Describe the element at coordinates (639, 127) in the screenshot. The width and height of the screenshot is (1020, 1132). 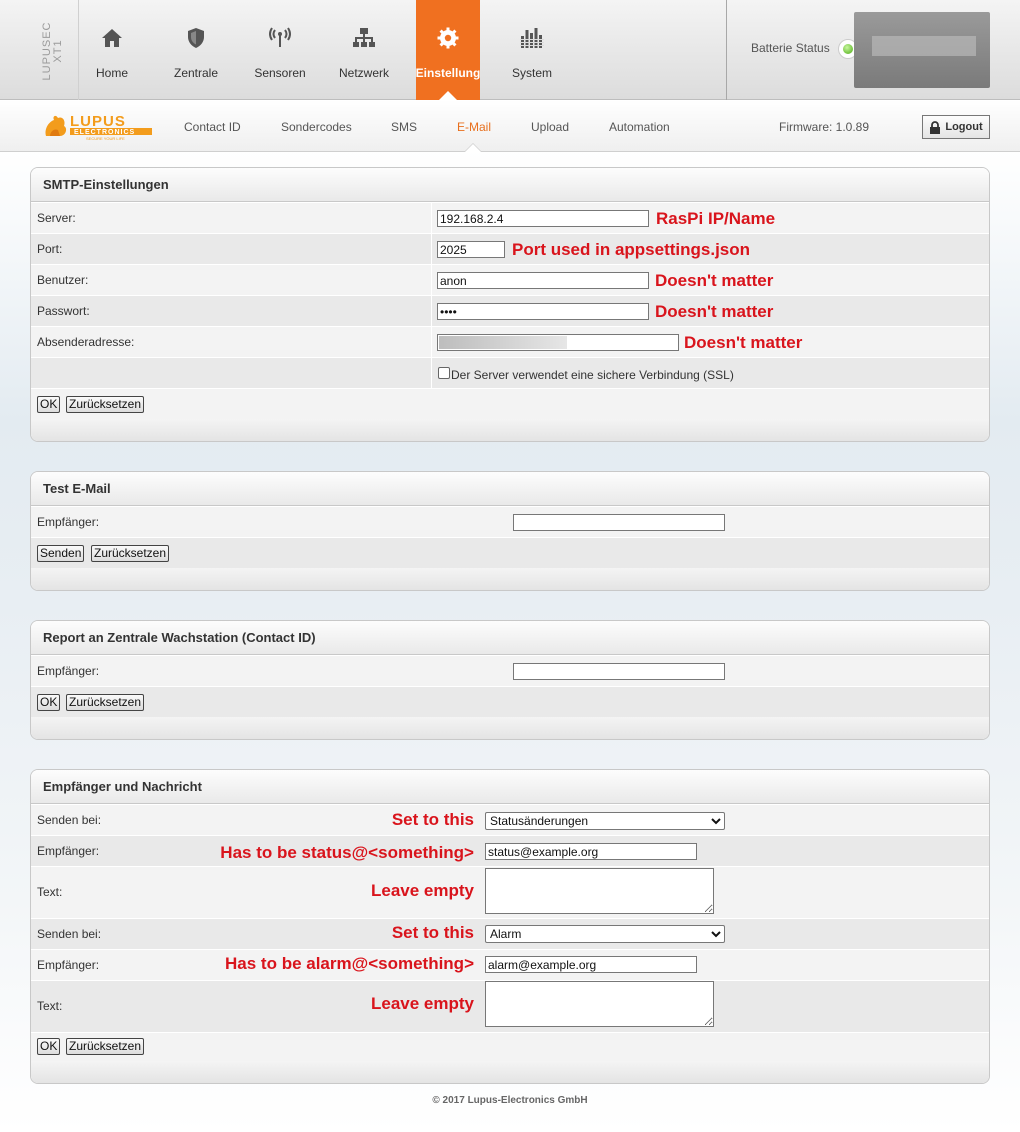
I see `subnav-automation: Automation` at that location.